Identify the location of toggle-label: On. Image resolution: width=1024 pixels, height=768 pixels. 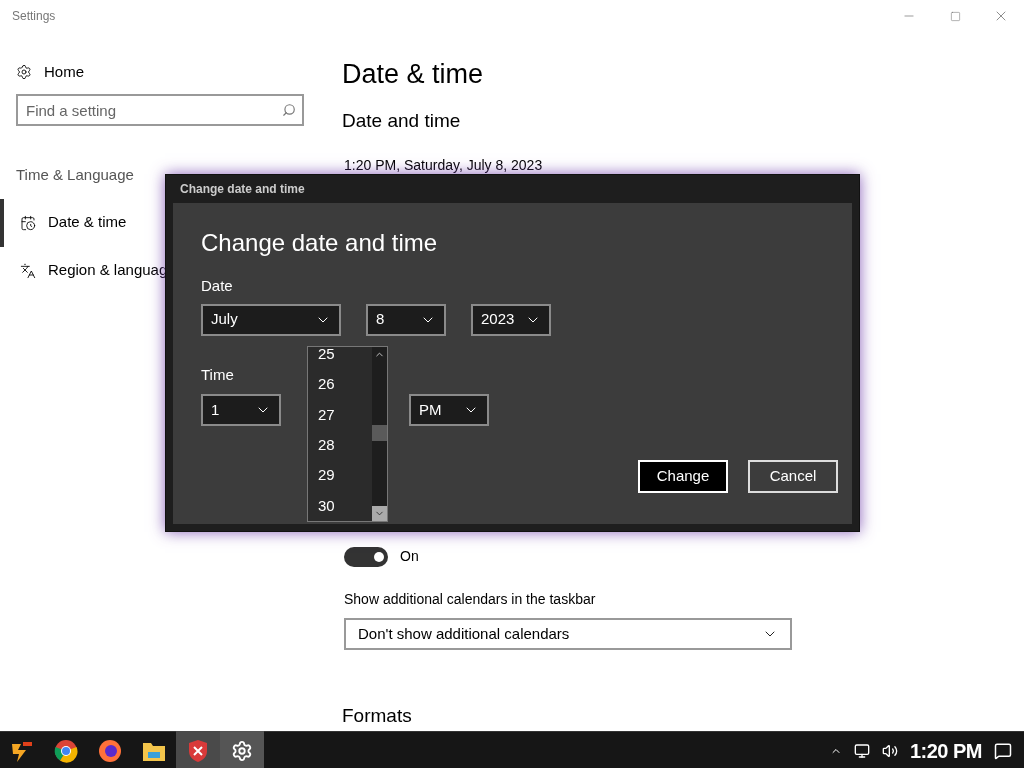
(409, 556).